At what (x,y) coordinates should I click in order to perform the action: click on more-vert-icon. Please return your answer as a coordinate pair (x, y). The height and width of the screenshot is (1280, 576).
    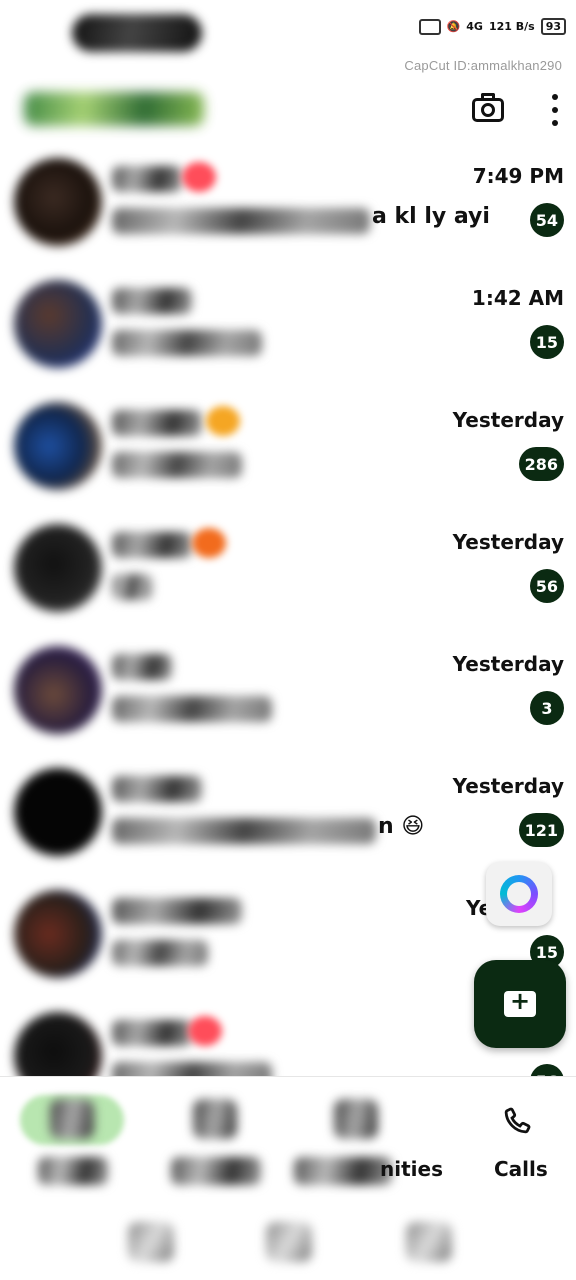
    Looking at the image, I should click on (555, 110).